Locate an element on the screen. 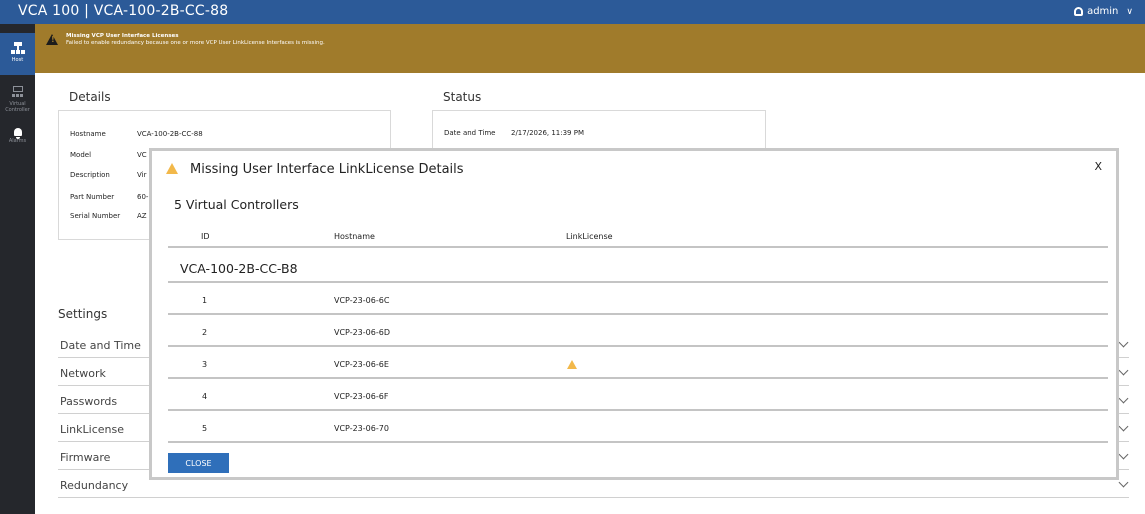 This screenshot has width=1145, height=514. sidebar-item-host: Host is located at coordinates (17, 54).